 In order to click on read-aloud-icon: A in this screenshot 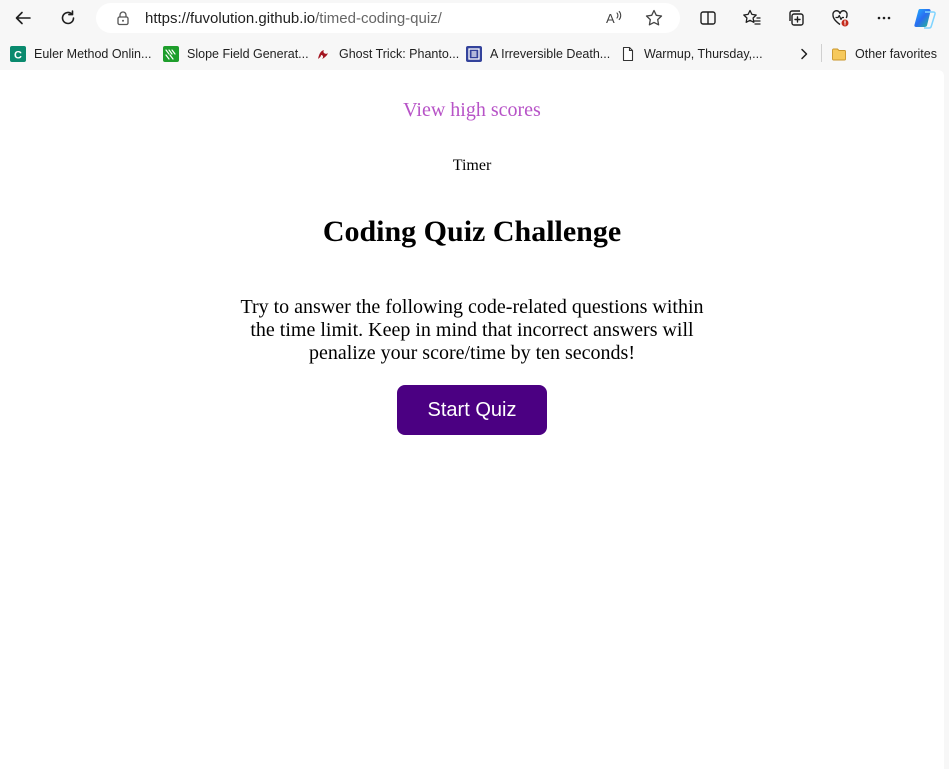, I will do `click(614, 18)`.